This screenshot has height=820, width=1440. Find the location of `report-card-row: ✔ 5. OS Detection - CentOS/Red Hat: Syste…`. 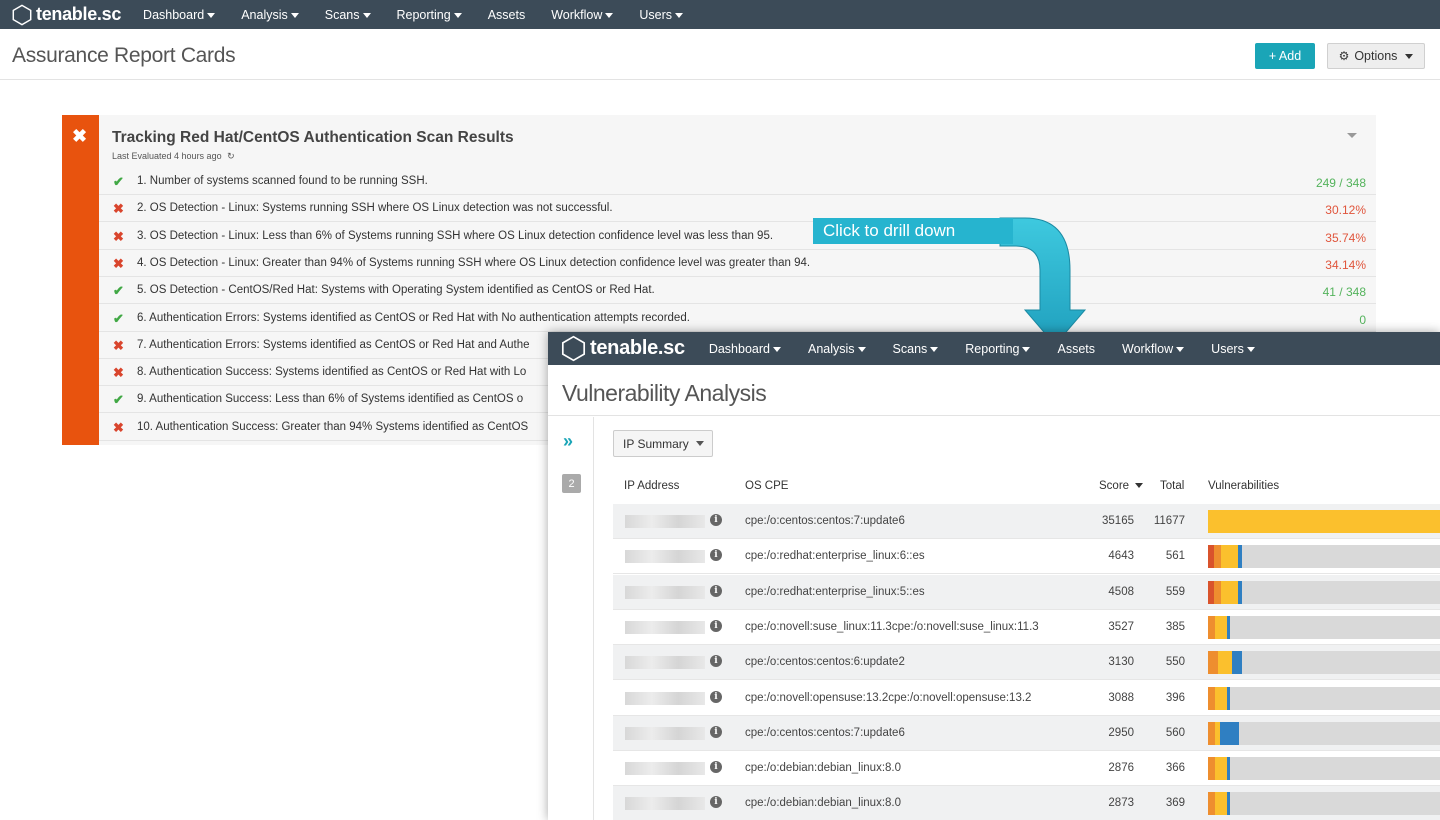

report-card-row: ✔ 5. OS Detection - CentOS/Red Hat: Syste… is located at coordinates (737, 291).